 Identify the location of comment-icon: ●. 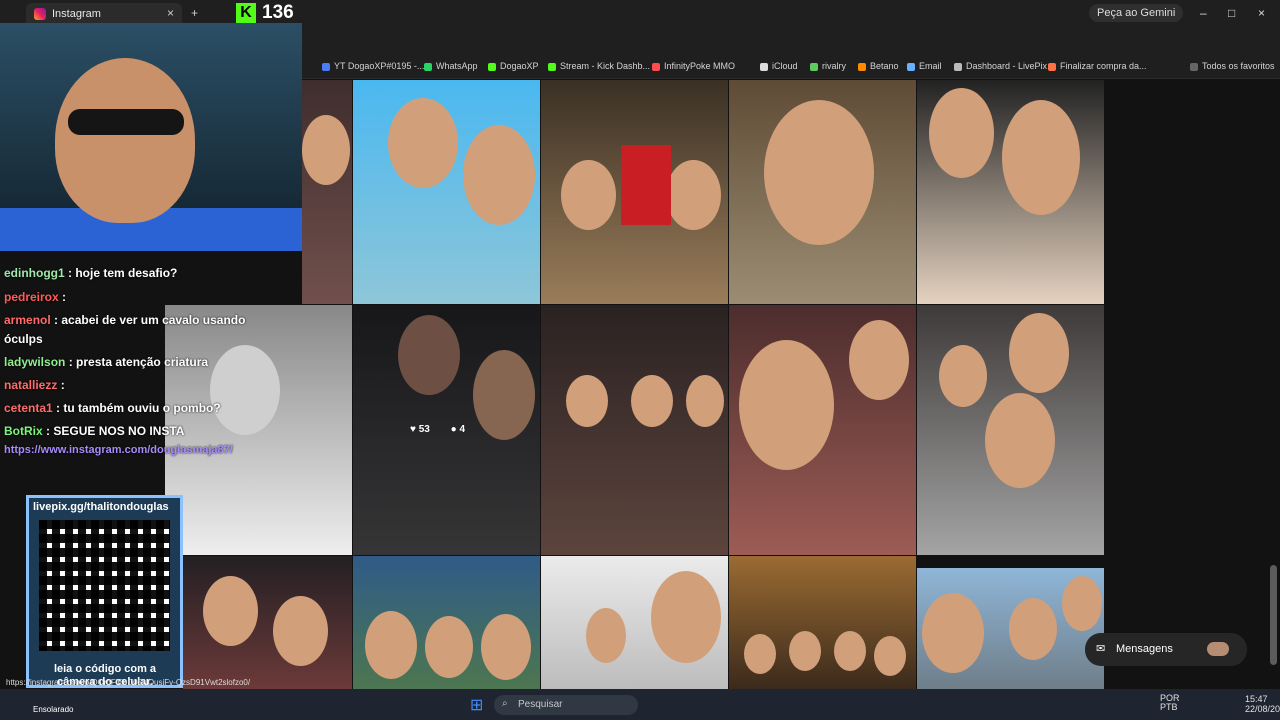
(453, 429).